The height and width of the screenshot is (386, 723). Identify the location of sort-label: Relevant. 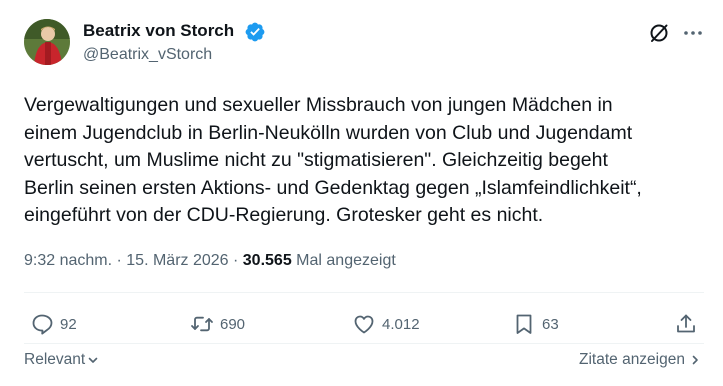
(55, 359).